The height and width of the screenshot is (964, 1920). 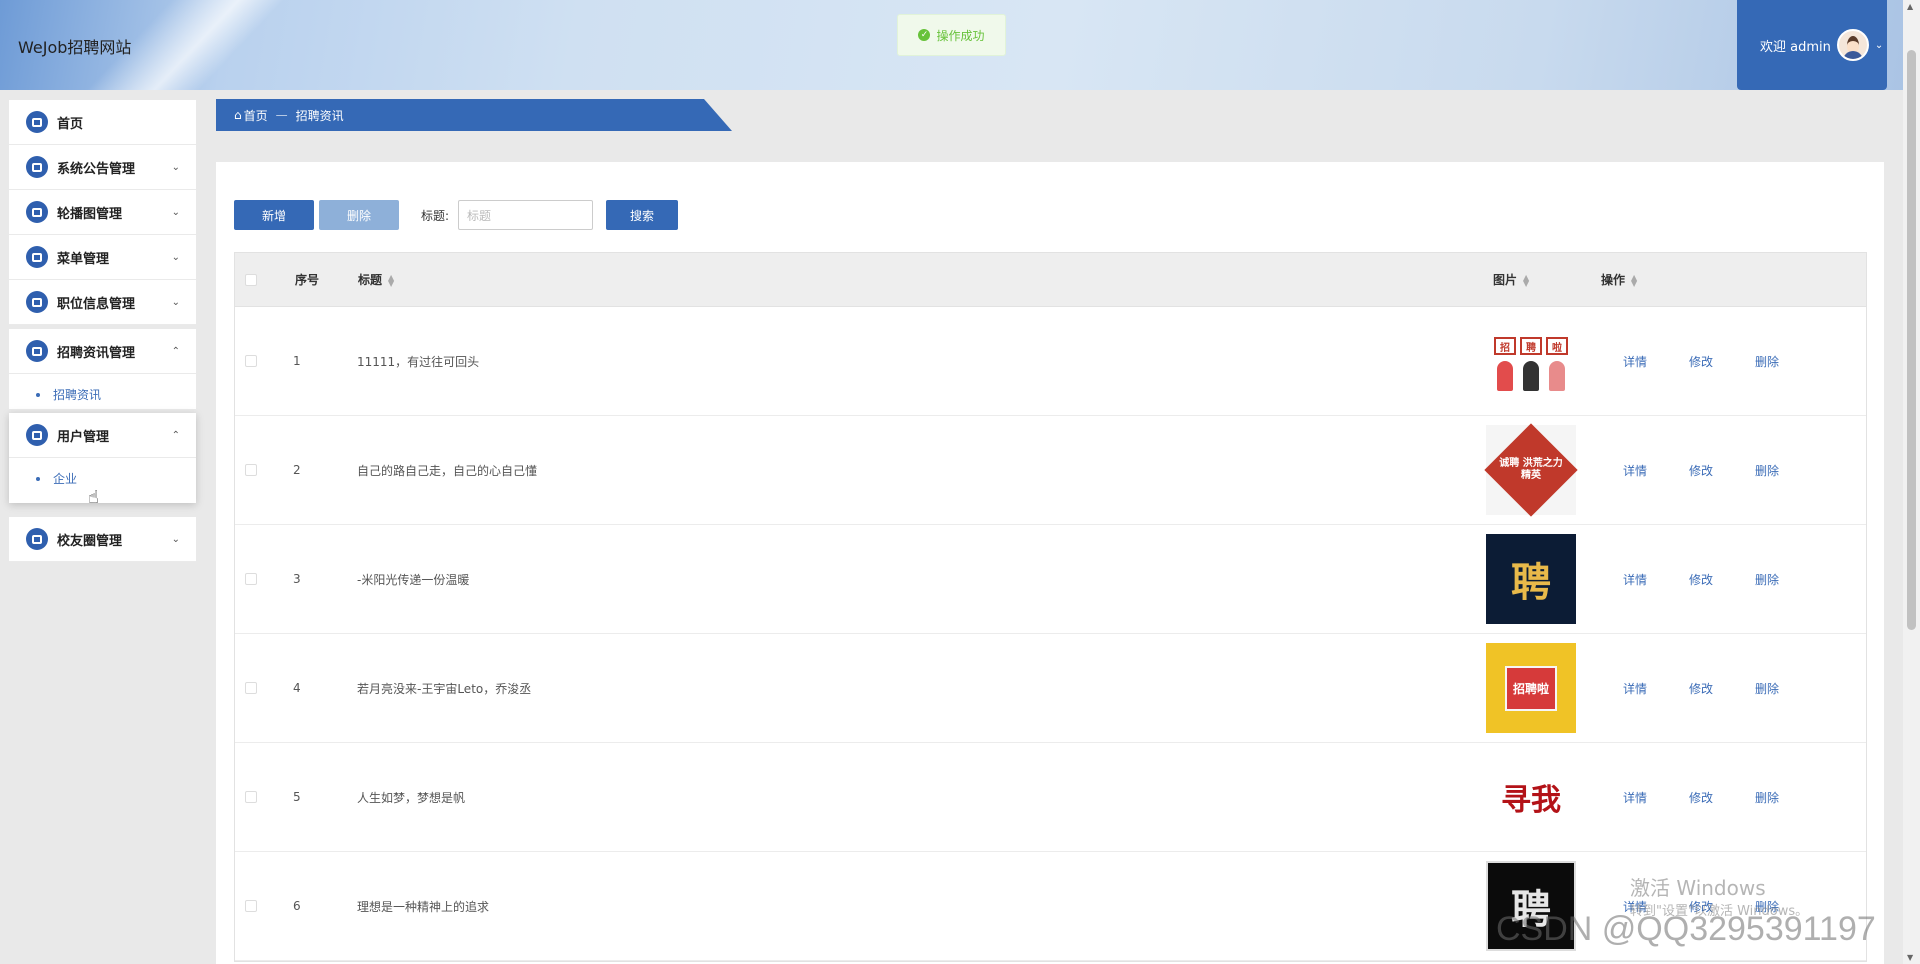 What do you see at coordinates (1050, 470) in the screenshot?
I see `table-row: 2 自己的路自己走，自己的心自己懂 诚聘 洪荒之力 精英 详情 修改 删除` at bounding box center [1050, 470].